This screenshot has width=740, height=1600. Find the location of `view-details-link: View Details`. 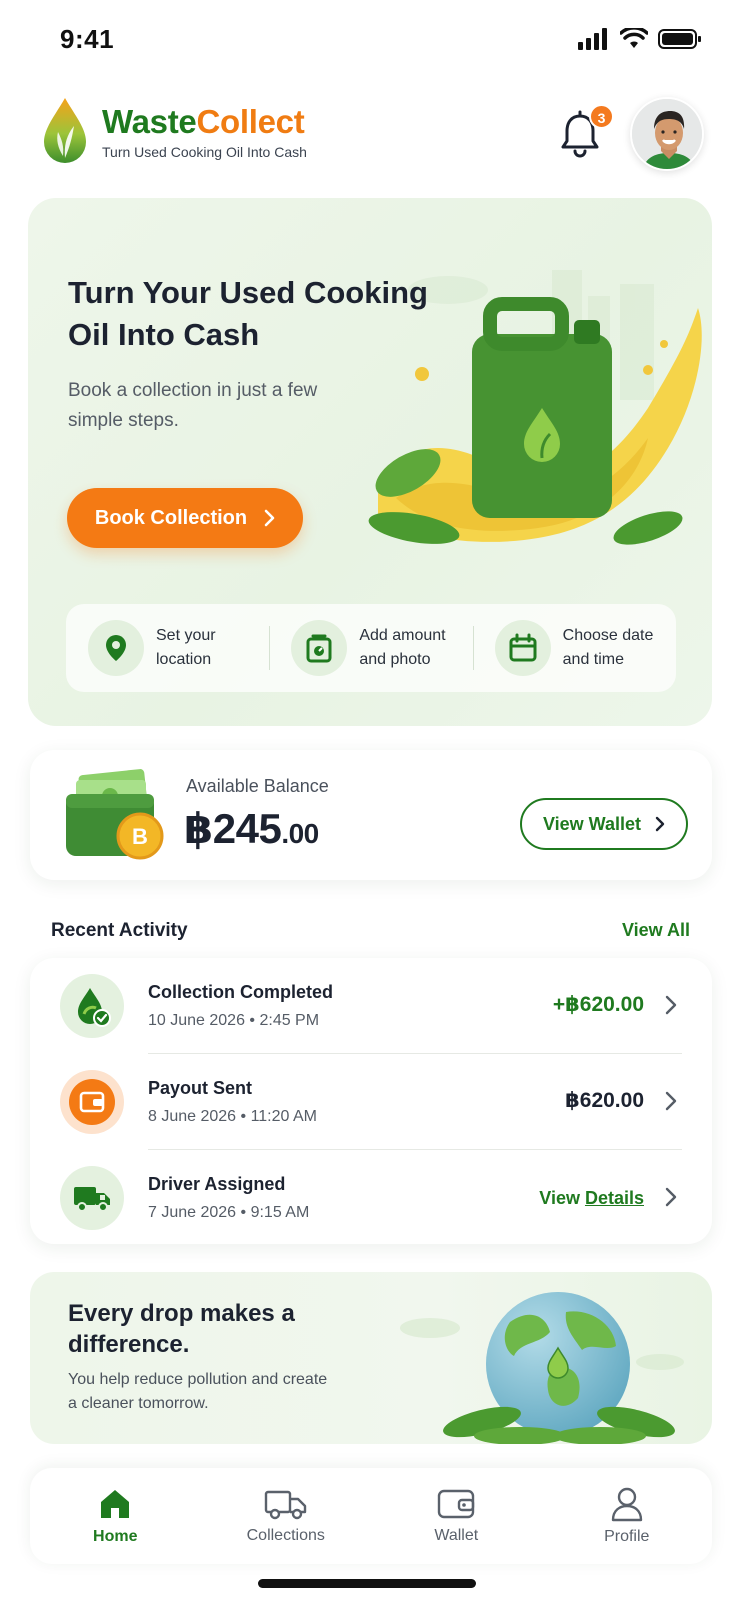

view-details-link: View Details is located at coordinates (591, 1198).